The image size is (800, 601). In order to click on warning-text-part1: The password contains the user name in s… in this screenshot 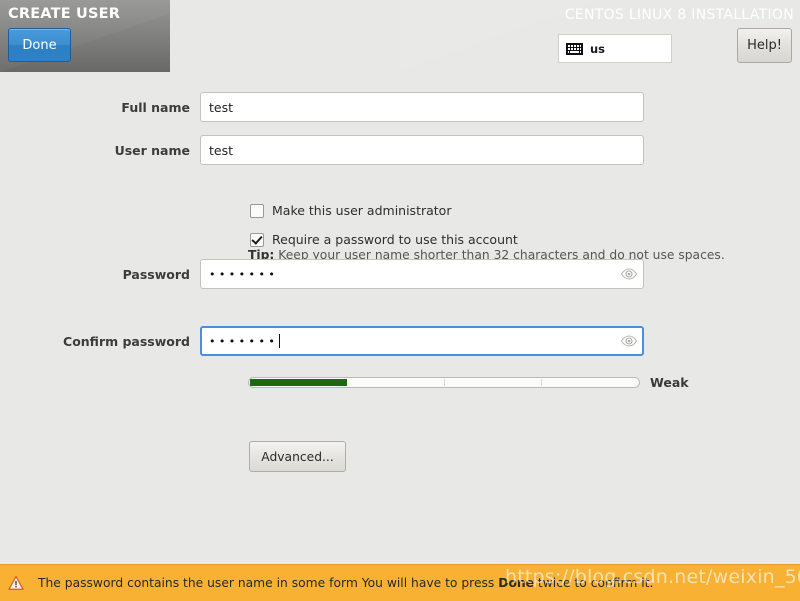, I will do `click(268, 583)`.